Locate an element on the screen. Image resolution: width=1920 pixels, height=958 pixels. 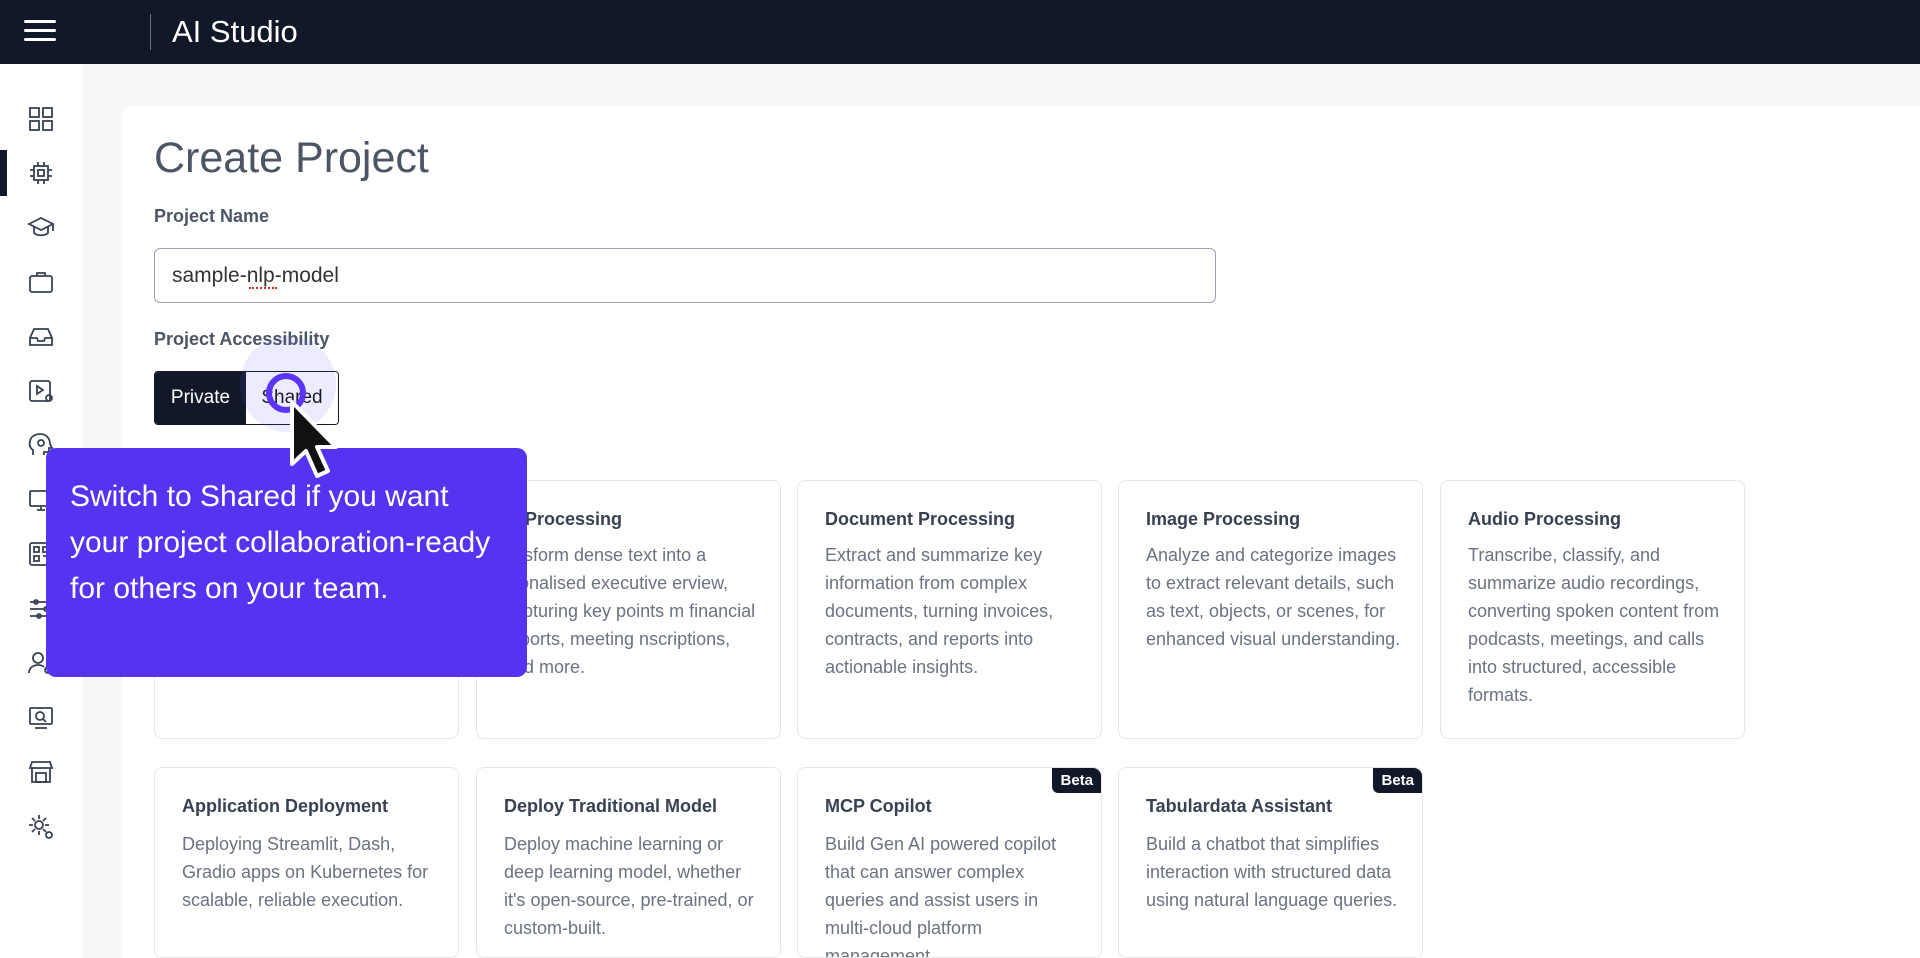
sidebar-item-marketplace is located at coordinates (41, 772).